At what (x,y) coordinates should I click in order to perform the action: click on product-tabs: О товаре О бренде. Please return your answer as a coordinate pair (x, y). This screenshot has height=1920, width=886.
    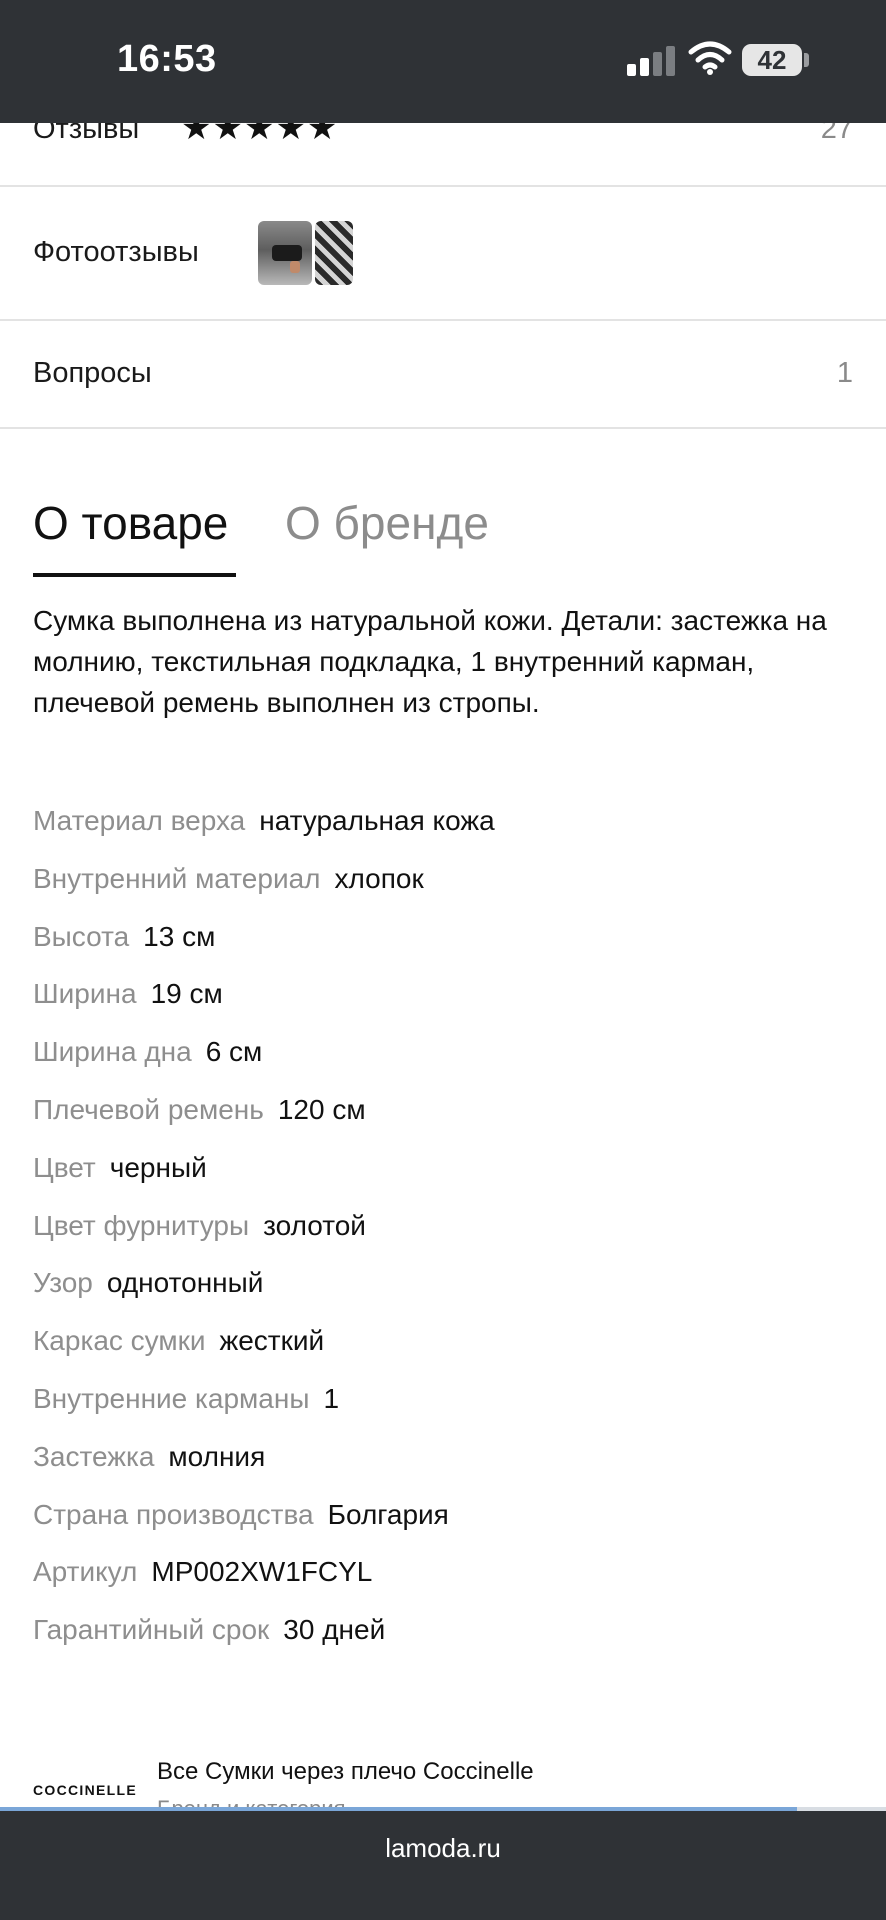
    Looking at the image, I should click on (443, 536).